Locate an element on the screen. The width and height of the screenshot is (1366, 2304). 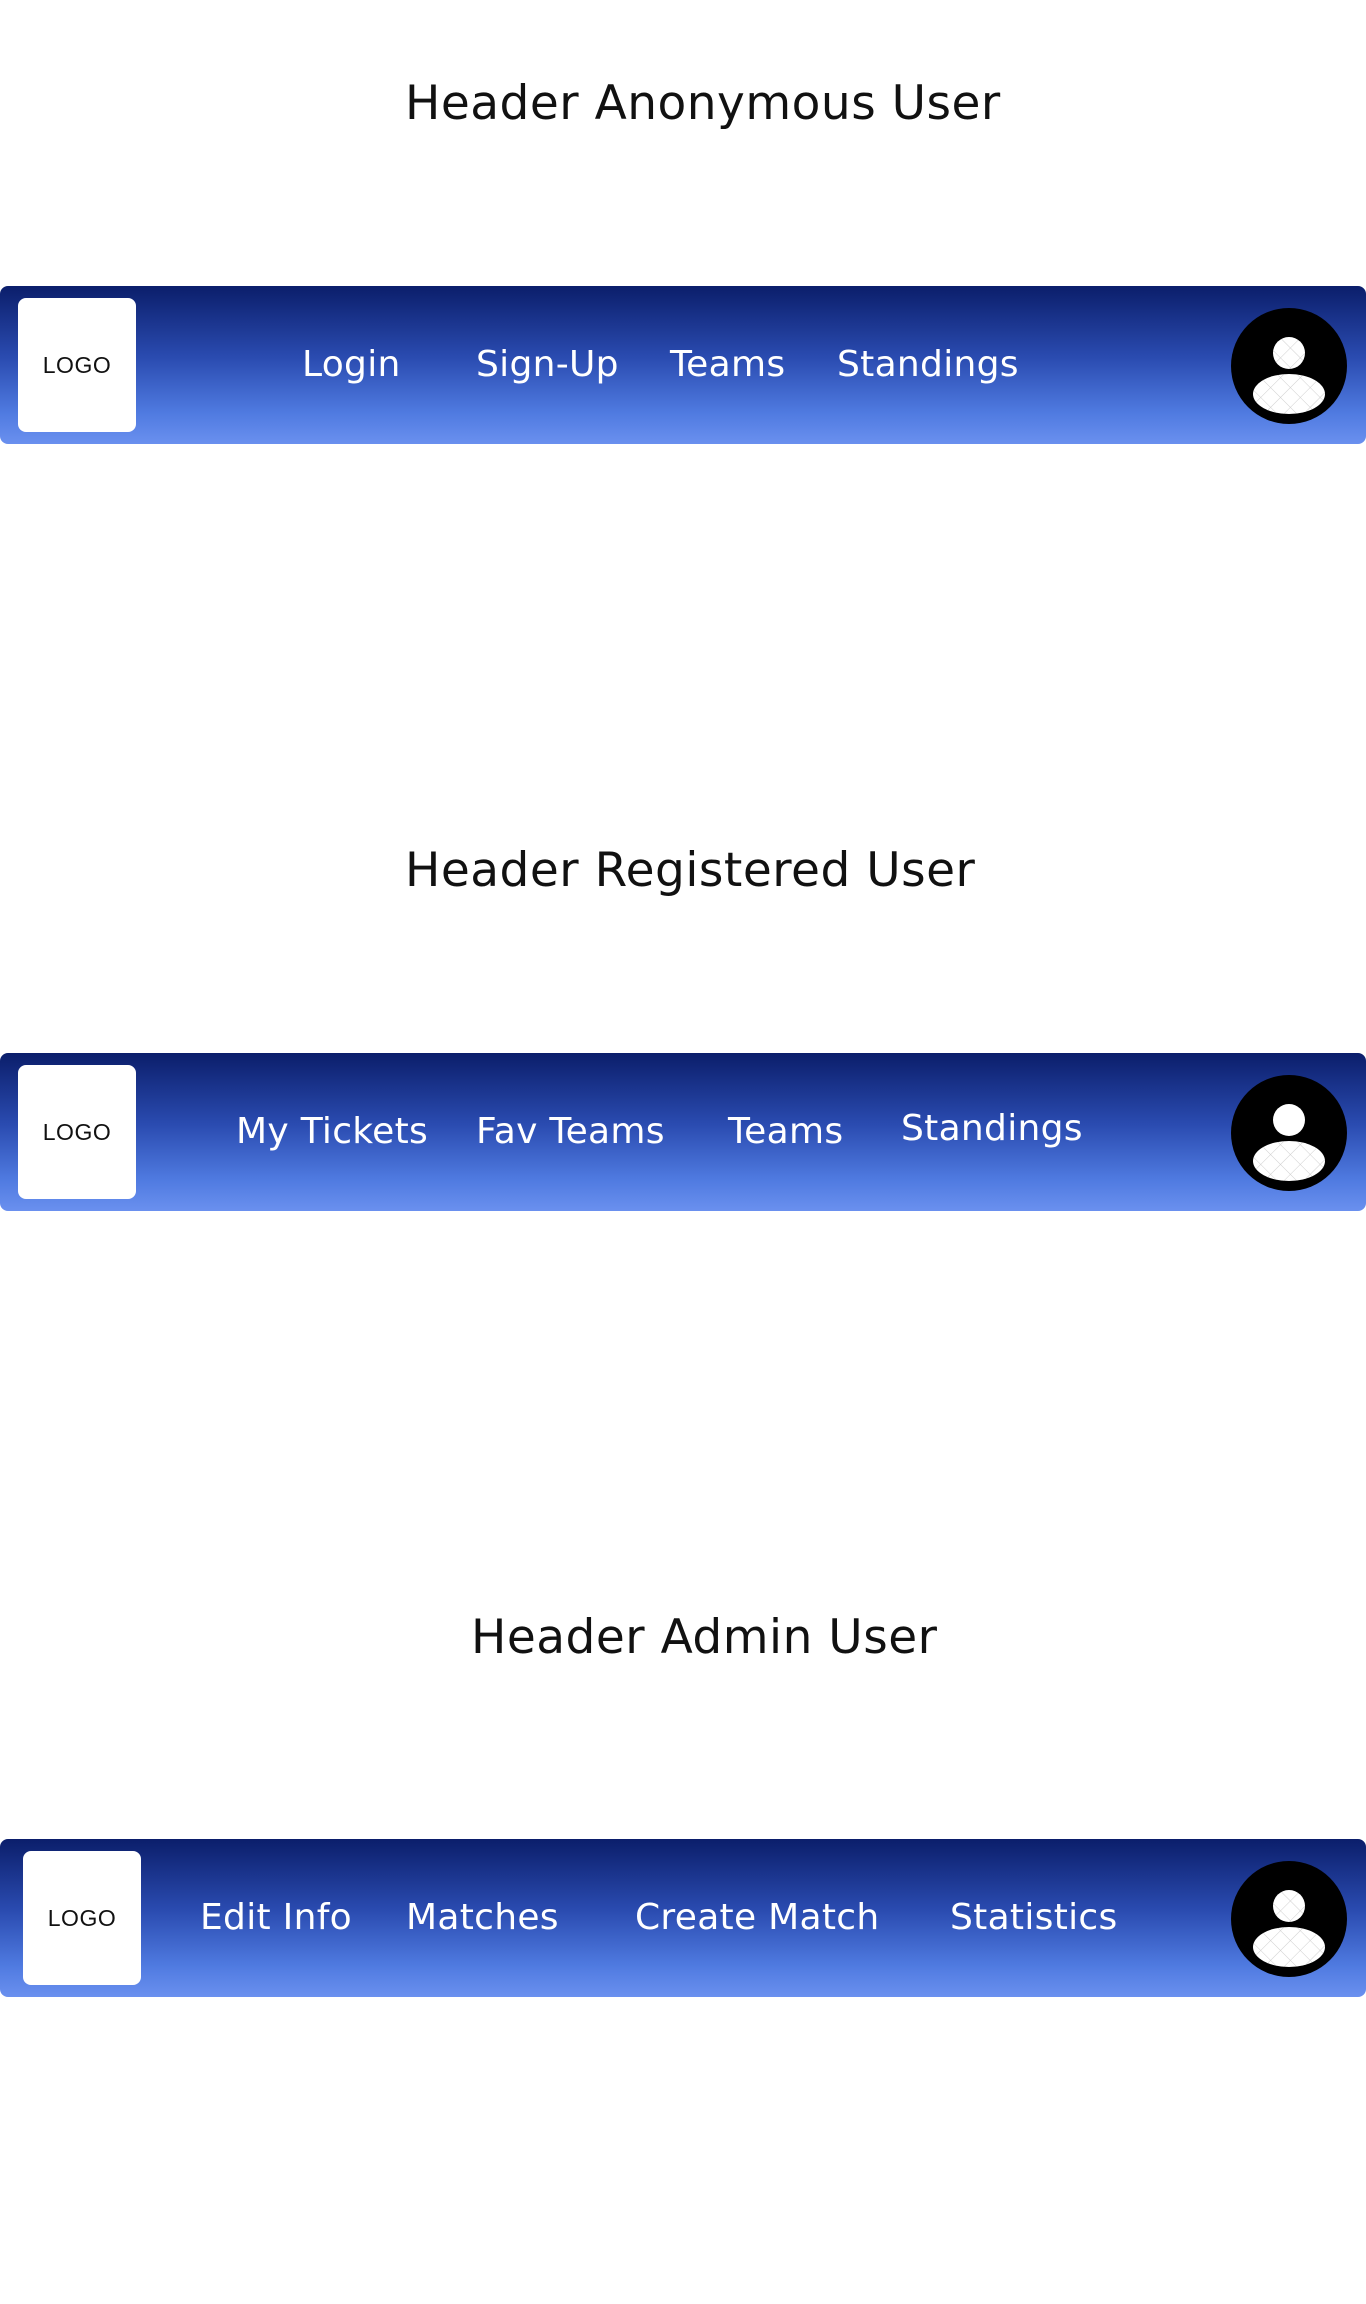
nav-fav-teams: Fav Teams is located at coordinates (570, 1132).